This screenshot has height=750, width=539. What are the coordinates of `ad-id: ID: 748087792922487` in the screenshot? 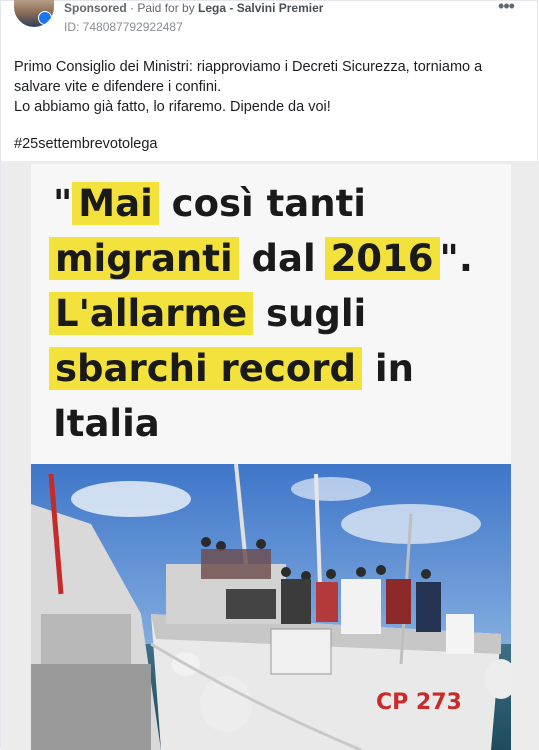 It's located at (123, 27).